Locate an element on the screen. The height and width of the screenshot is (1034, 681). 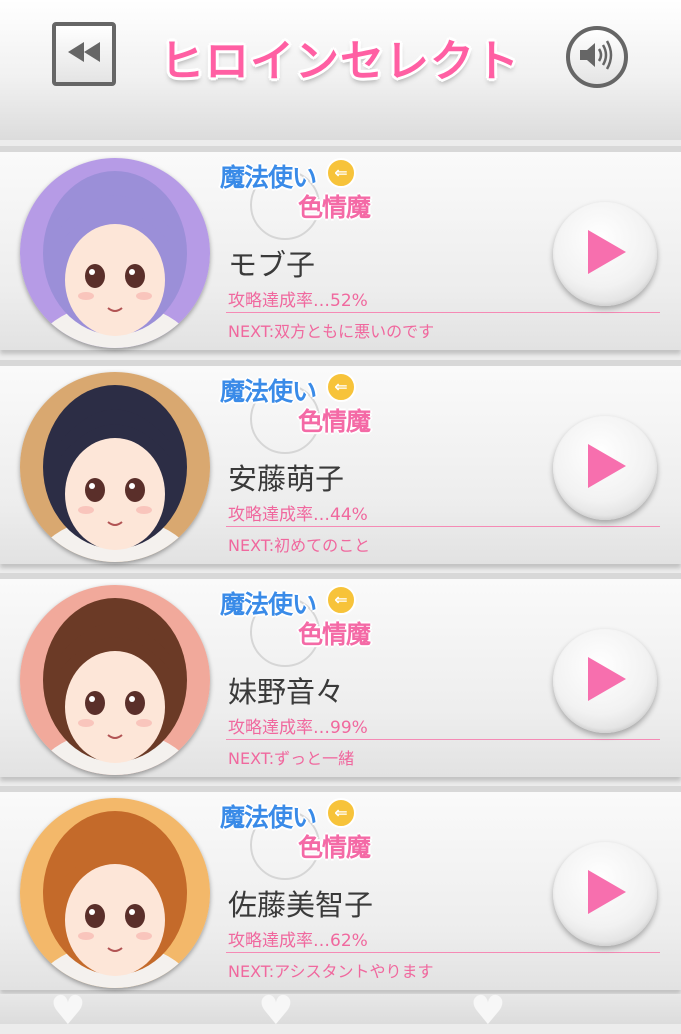
next-episode: NEXT:初めてのこと is located at coordinates (299, 545).